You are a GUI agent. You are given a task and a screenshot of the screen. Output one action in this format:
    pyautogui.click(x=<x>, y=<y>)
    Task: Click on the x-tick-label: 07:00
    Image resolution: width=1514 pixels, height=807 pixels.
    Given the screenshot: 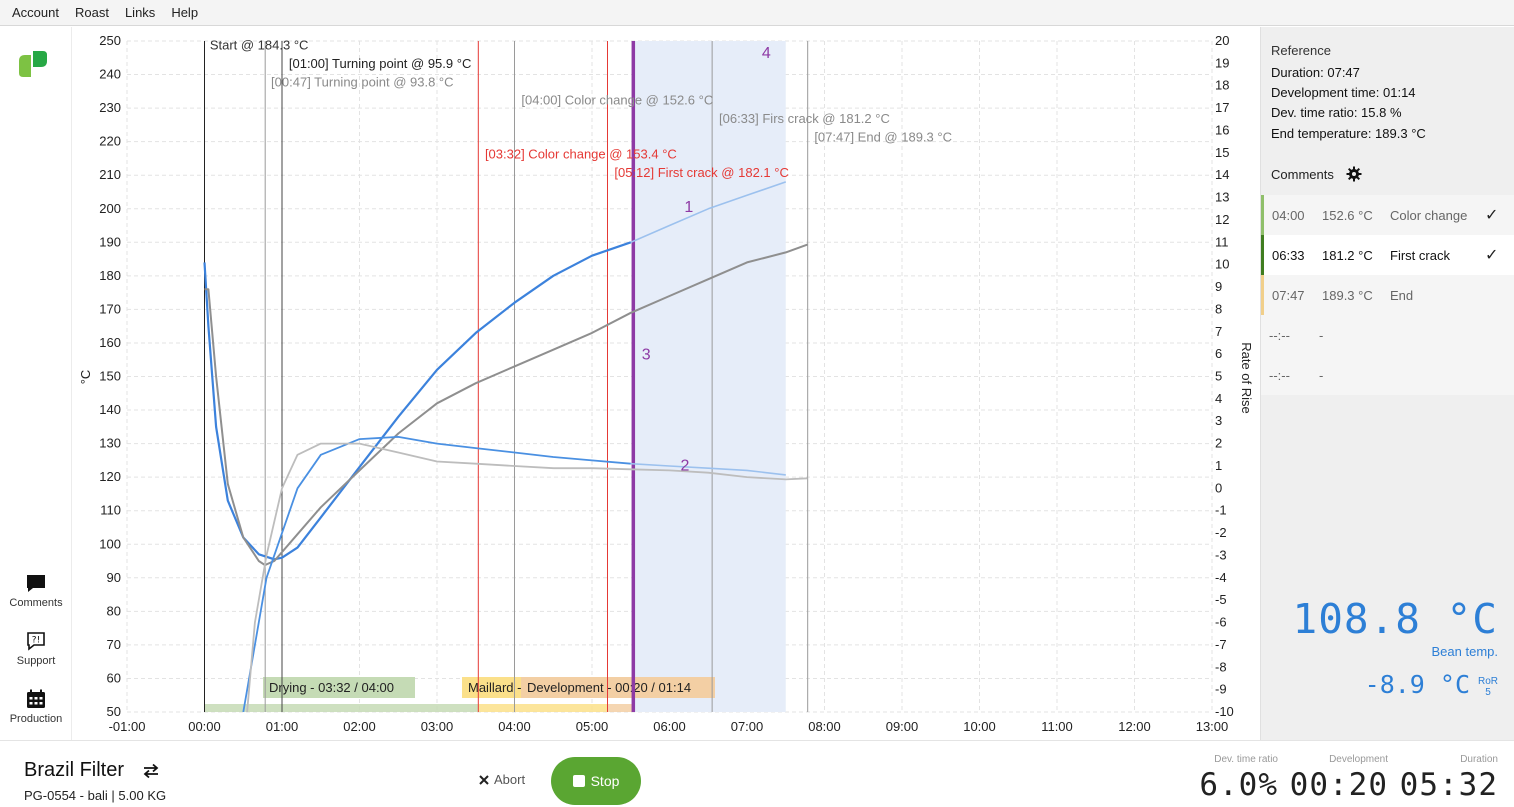 What is the action you would take?
    pyautogui.click(x=747, y=726)
    